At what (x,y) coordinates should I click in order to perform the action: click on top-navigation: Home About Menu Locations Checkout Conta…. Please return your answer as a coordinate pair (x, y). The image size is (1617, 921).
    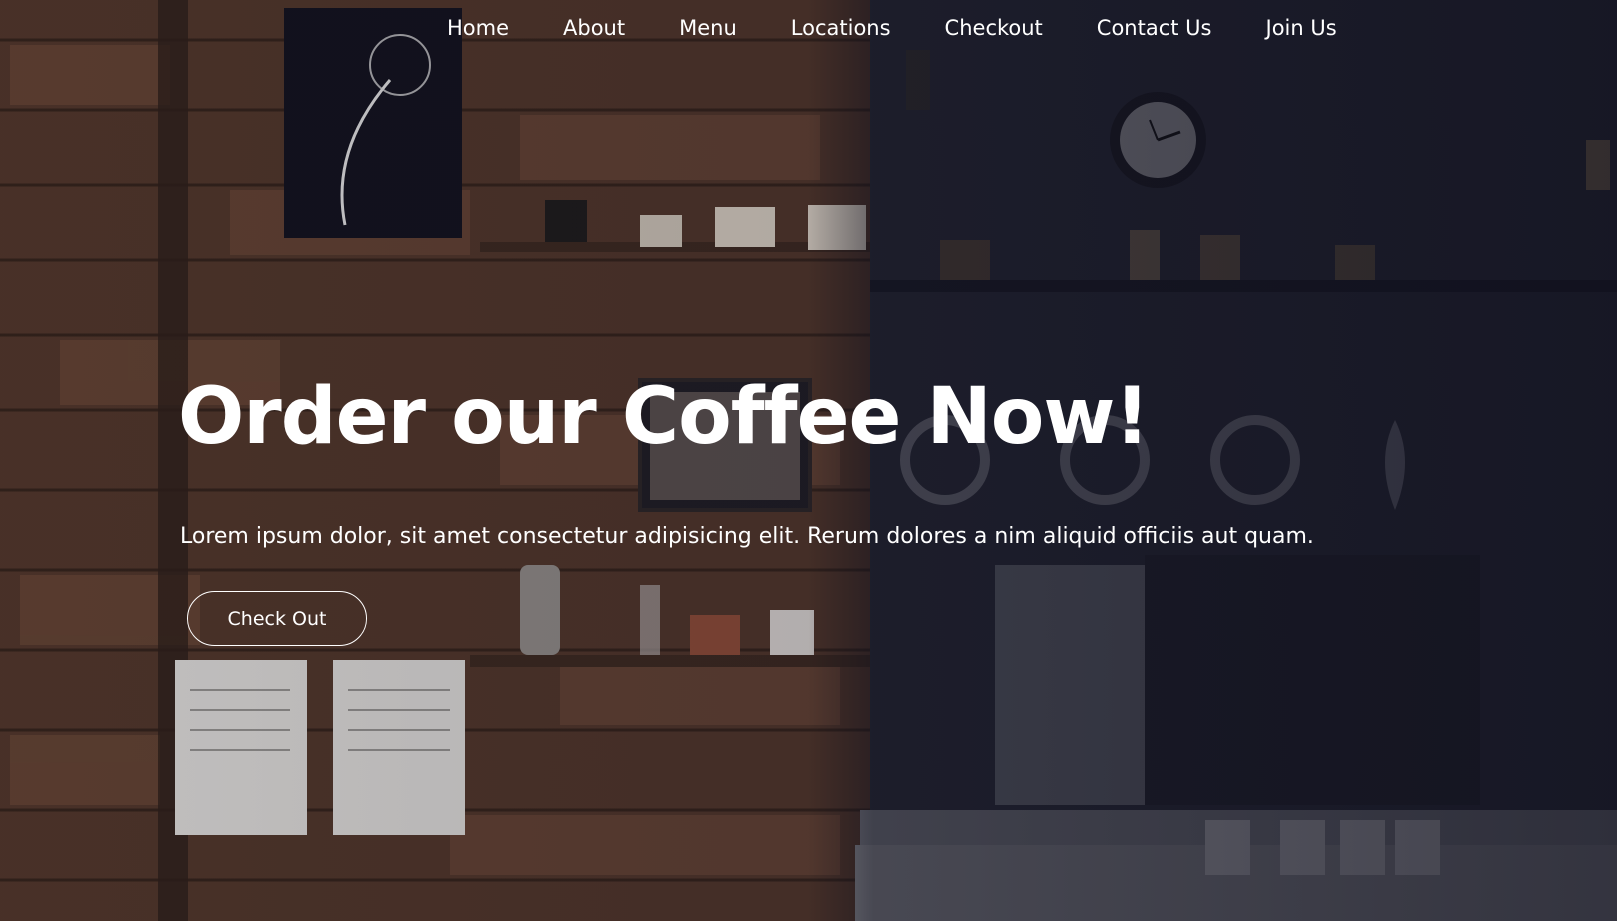
    Looking at the image, I should click on (892, 28).